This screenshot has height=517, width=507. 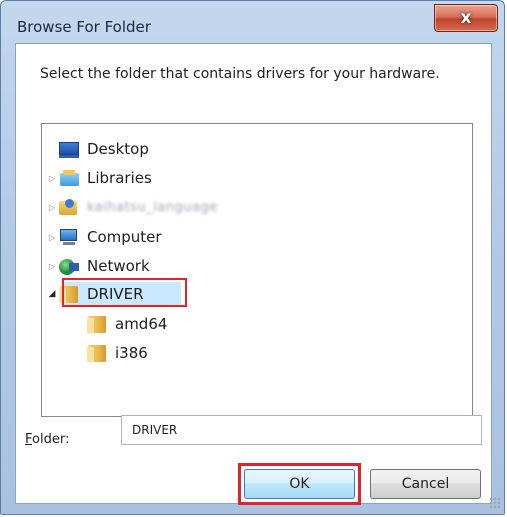 I want to click on tree-item-label: Libraries, so click(x=119, y=178).